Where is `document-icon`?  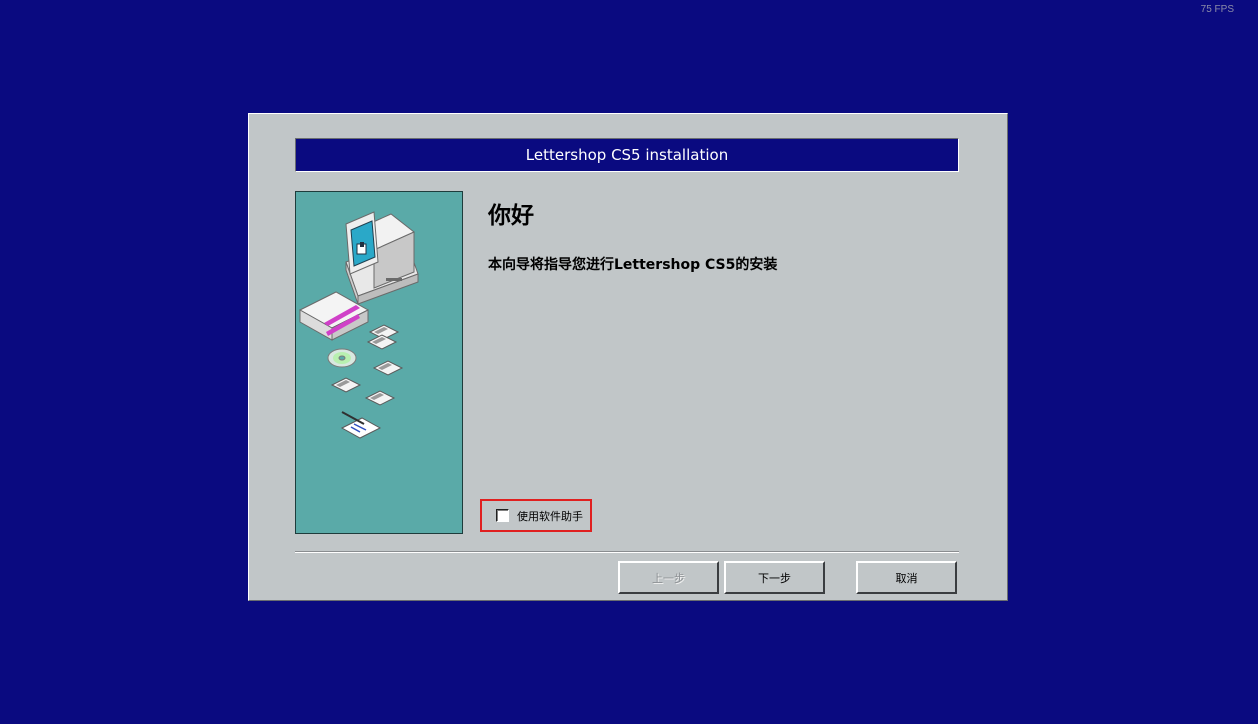 document-icon is located at coordinates (361, 425).